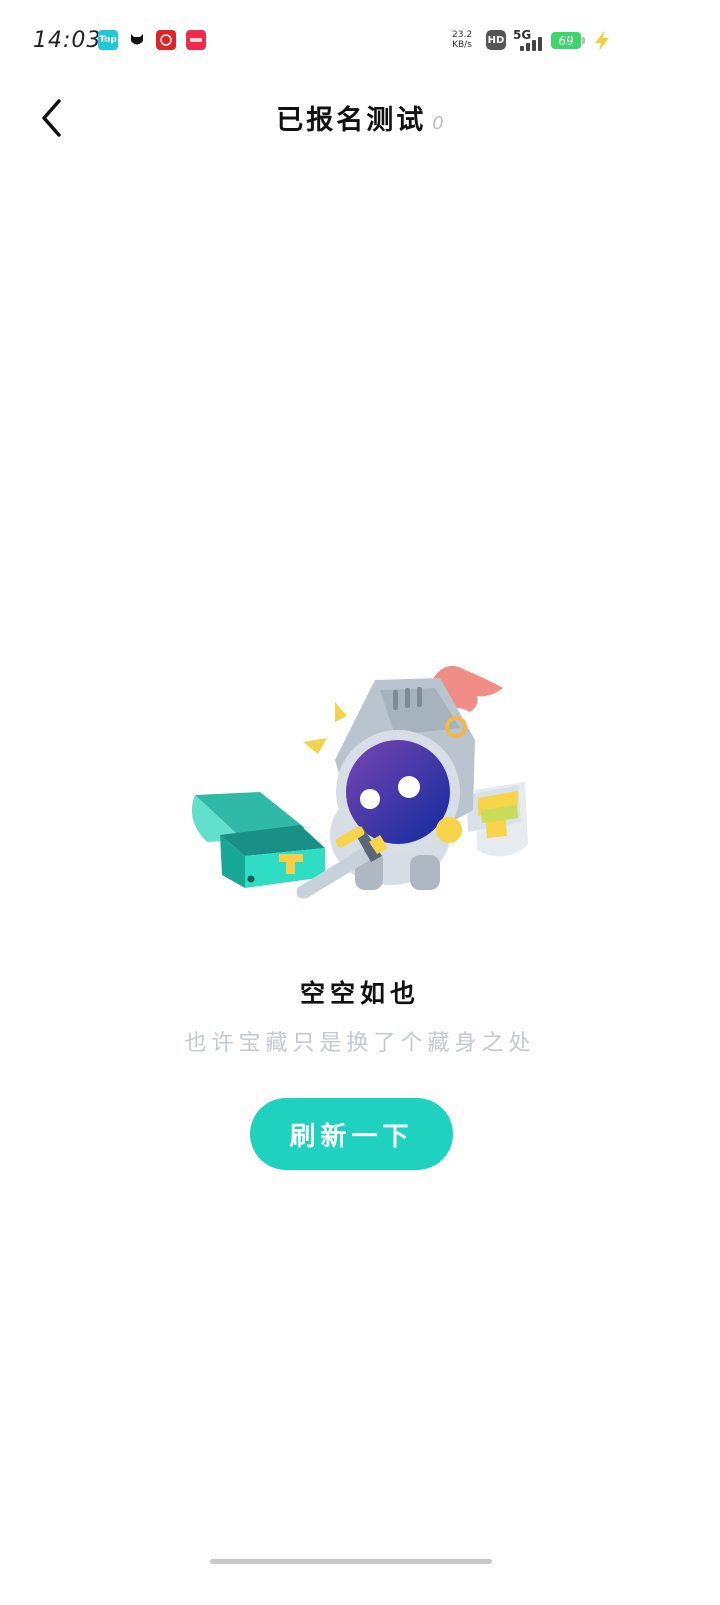 The width and height of the screenshot is (720, 1605). Describe the element at coordinates (438, 123) in the screenshot. I see `signup-count: 0` at that location.